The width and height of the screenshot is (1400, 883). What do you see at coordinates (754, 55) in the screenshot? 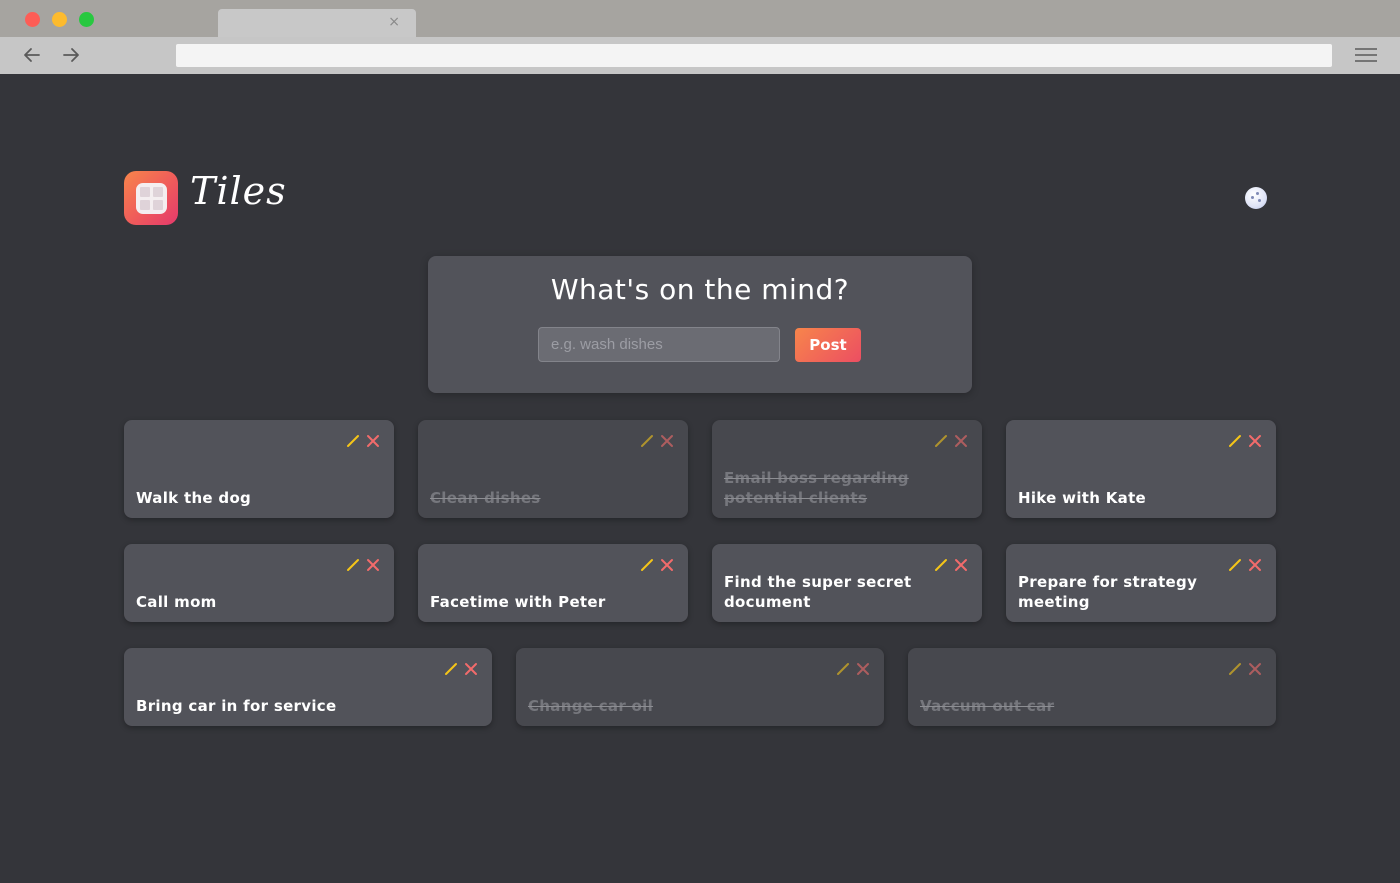
I see `address-bar` at bounding box center [754, 55].